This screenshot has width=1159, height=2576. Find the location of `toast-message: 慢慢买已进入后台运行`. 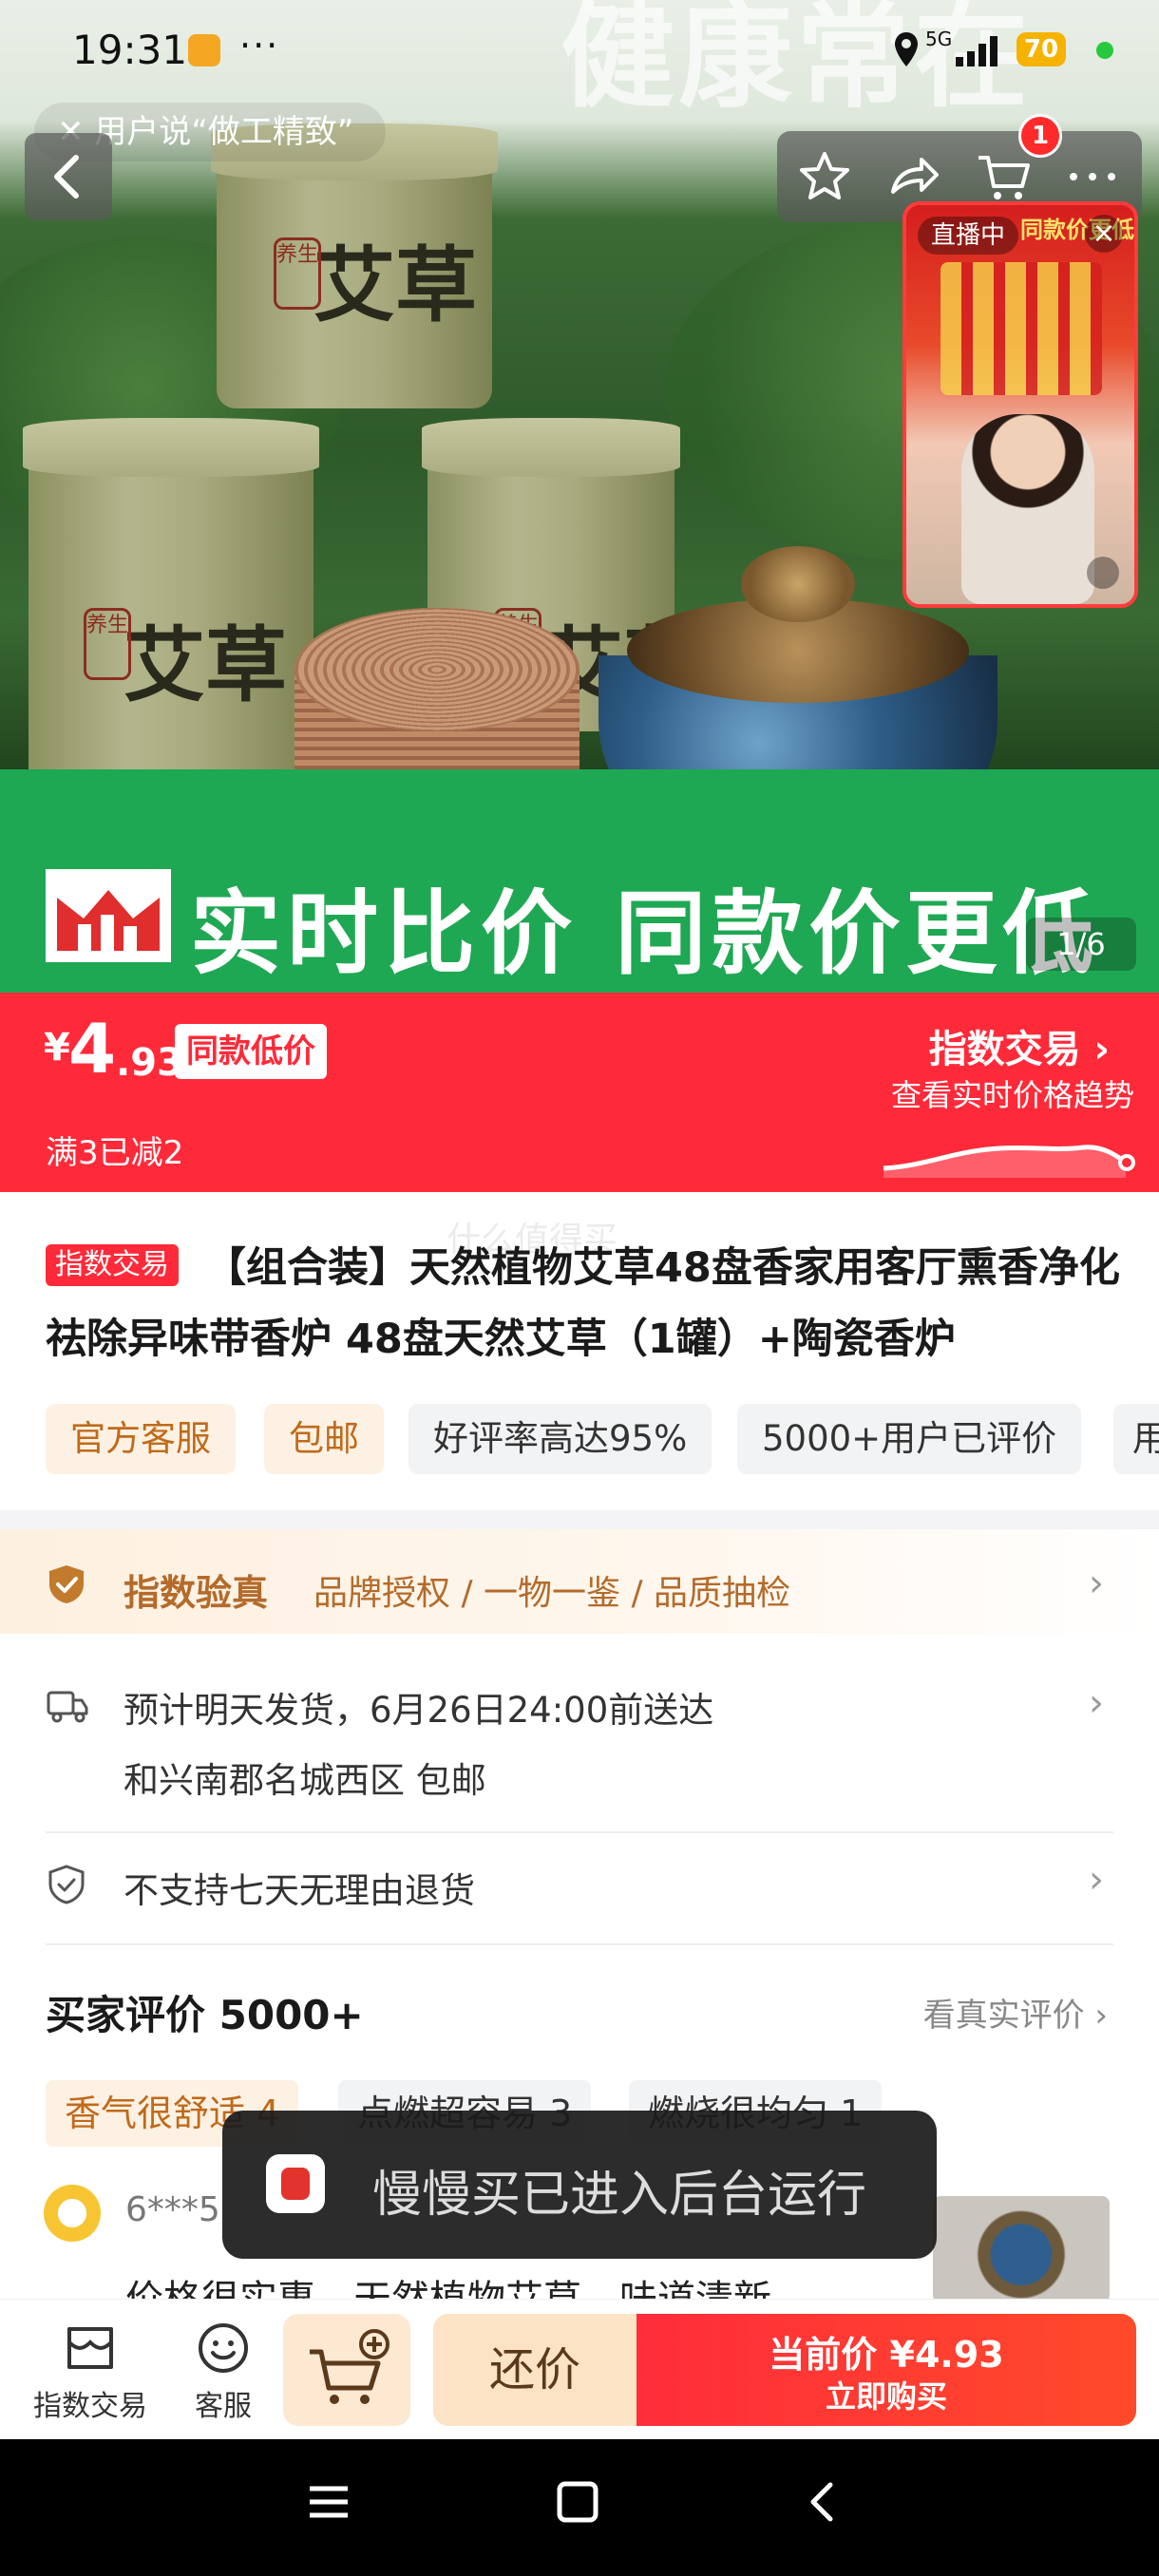

toast-message: 慢慢买已进入后台运行 is located at coordinates (619, 2195).